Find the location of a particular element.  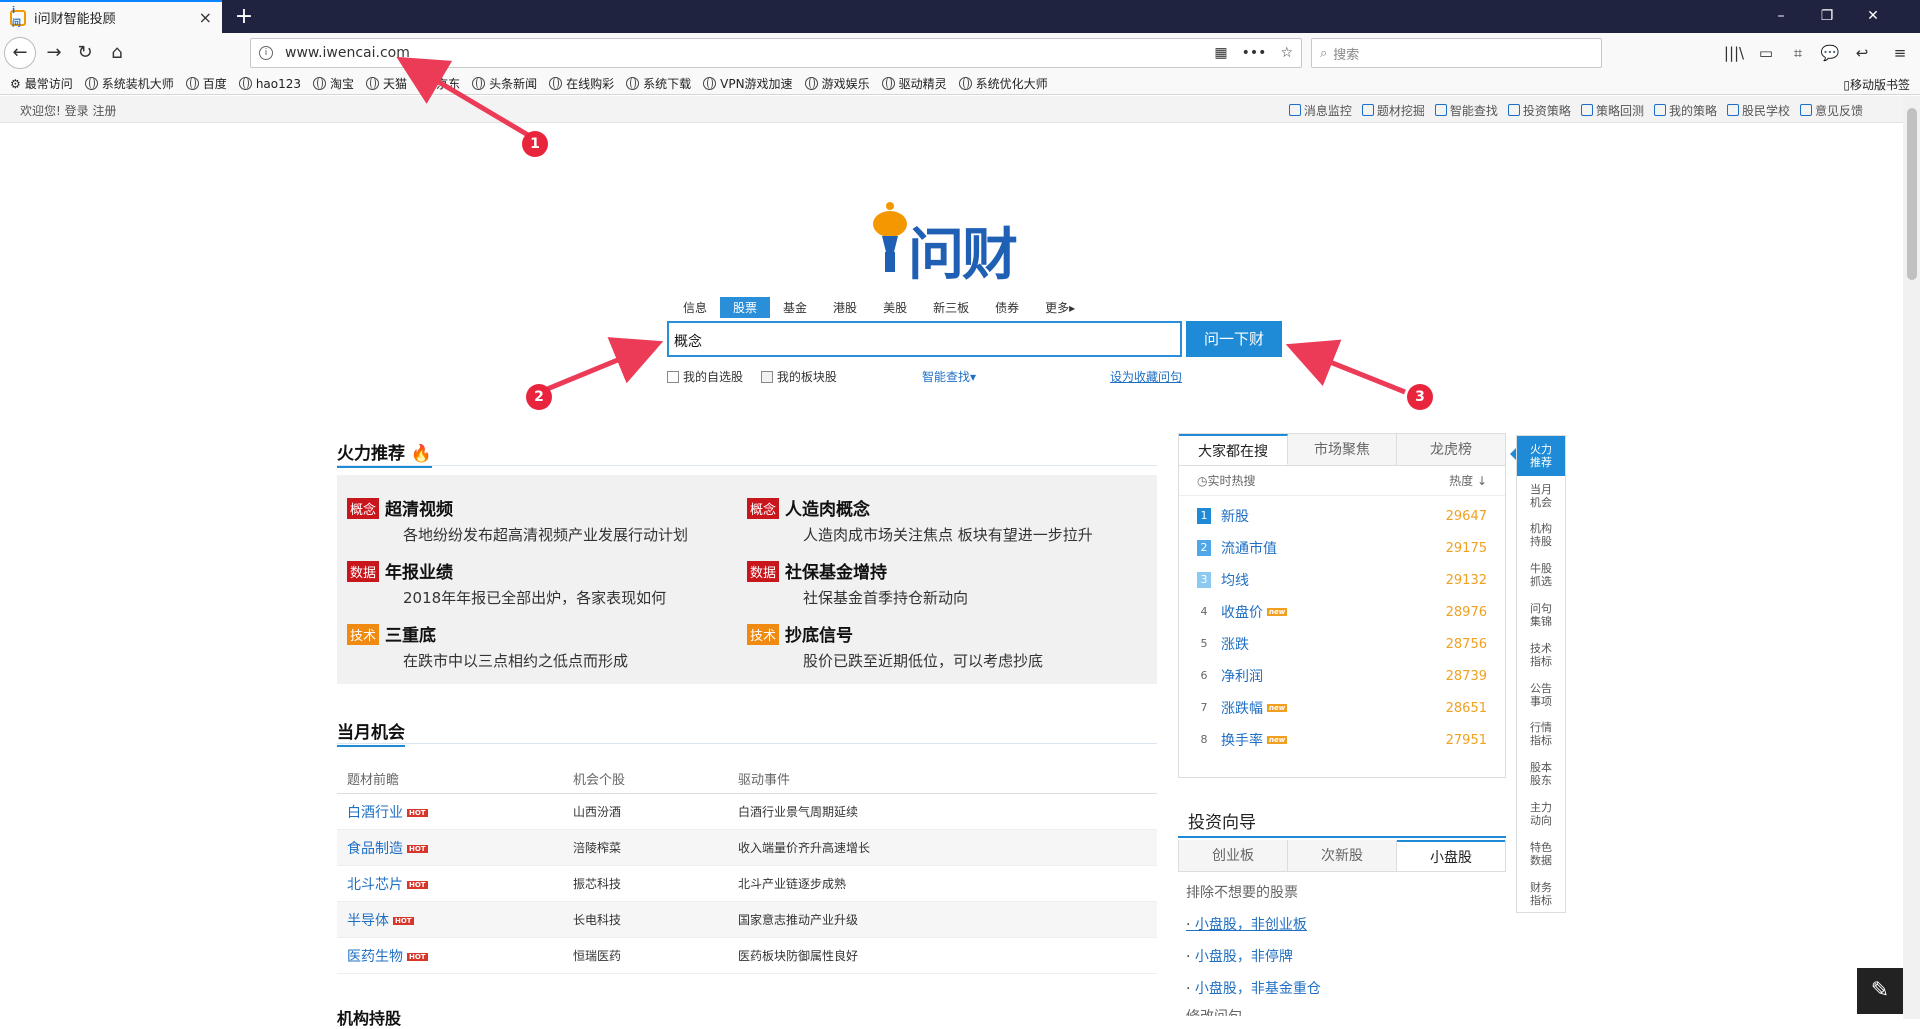

page-scrollbar is located at coordinates (1911, 557).